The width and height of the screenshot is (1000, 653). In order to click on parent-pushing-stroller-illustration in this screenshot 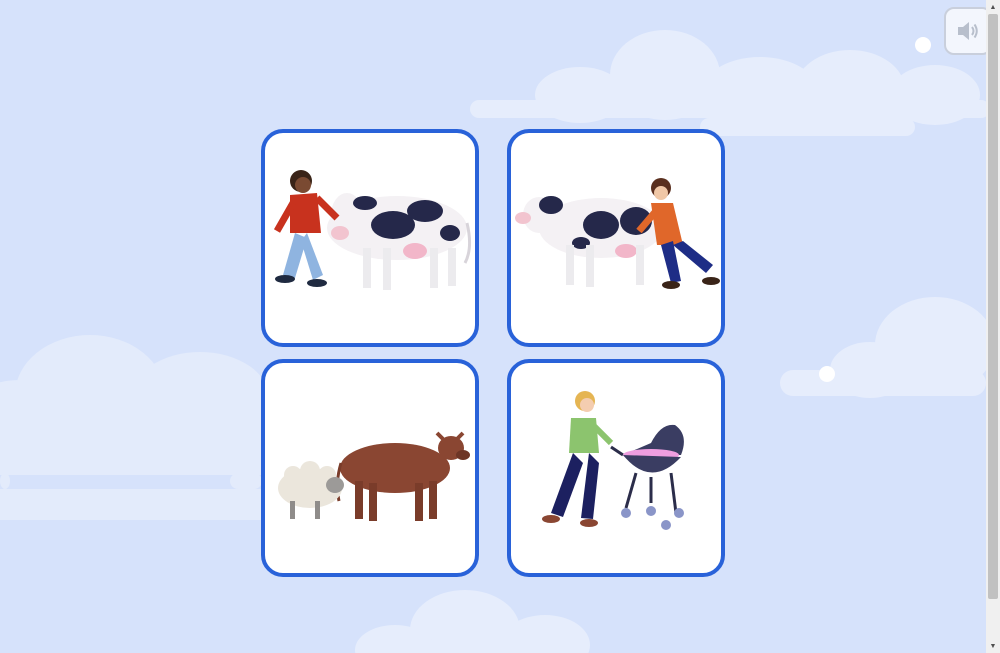, I will do `click(613, 460)`.